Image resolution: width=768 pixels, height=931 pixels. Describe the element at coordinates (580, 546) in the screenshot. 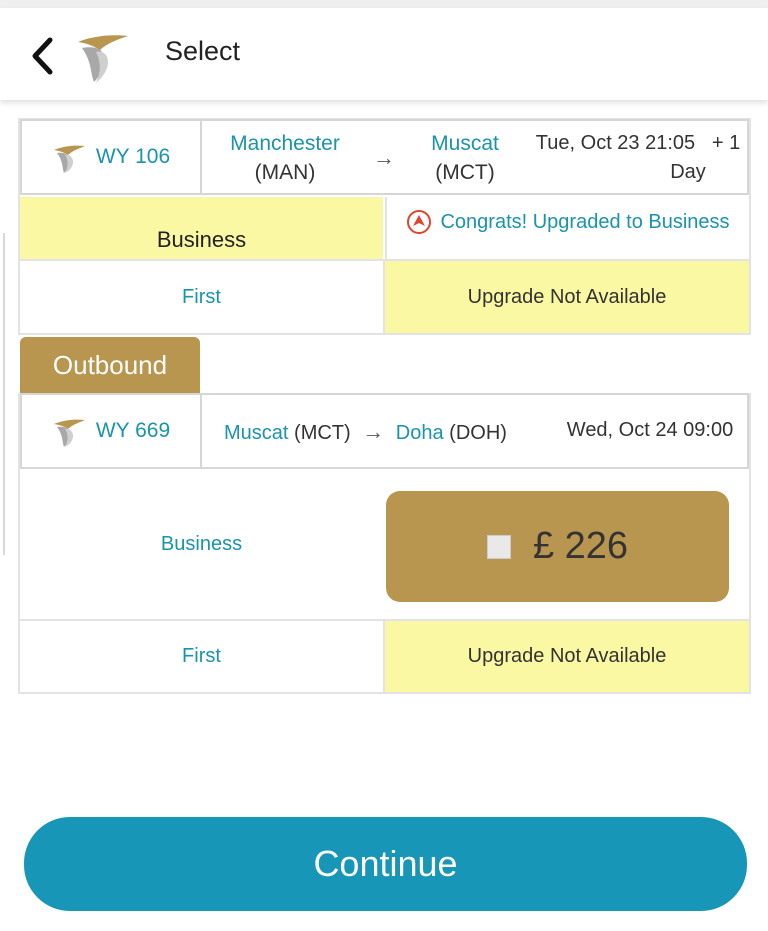

I see `business-price: £ 226` at that location.